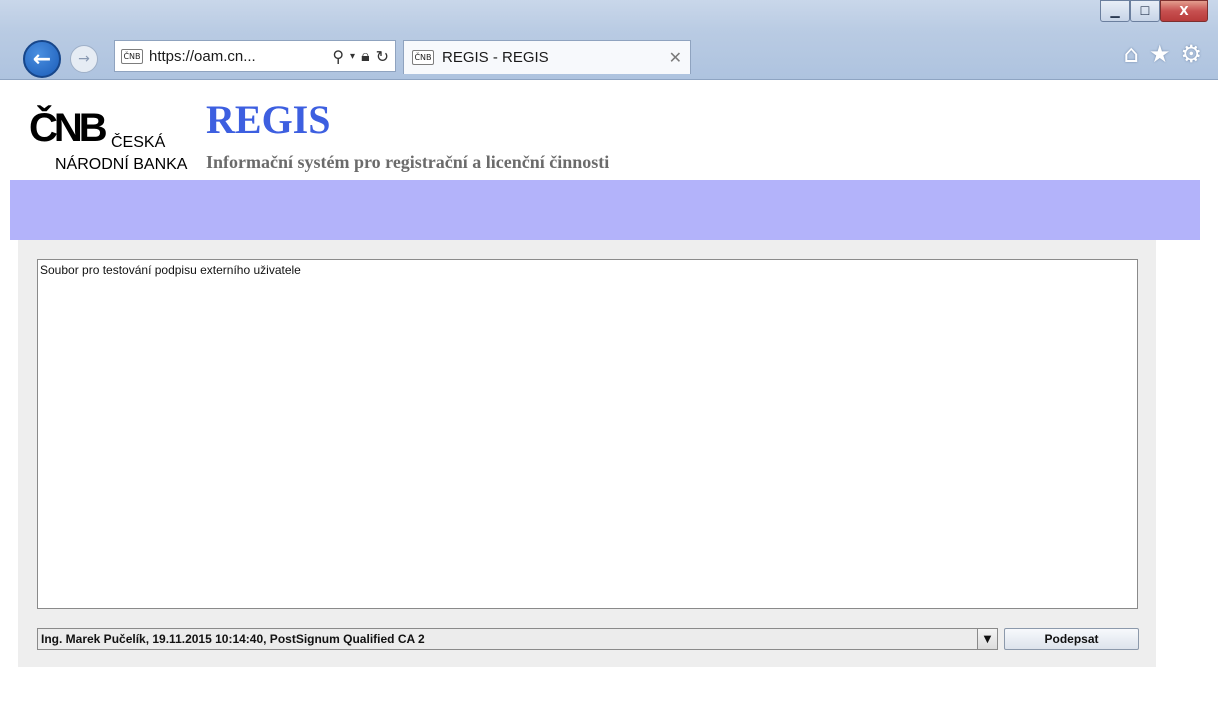 This screenshot has width=1218, height=725. What do you see at coordinates (675, 57) in the screenshot?
I see `tab-close-icon: ✕` at bounding box center [675, 57].